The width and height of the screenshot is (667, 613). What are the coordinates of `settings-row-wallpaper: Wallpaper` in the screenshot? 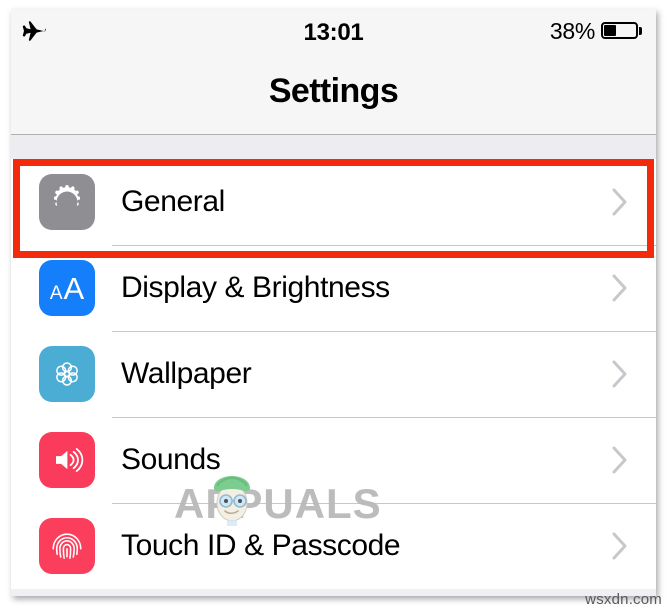 It's located at (333, 374).